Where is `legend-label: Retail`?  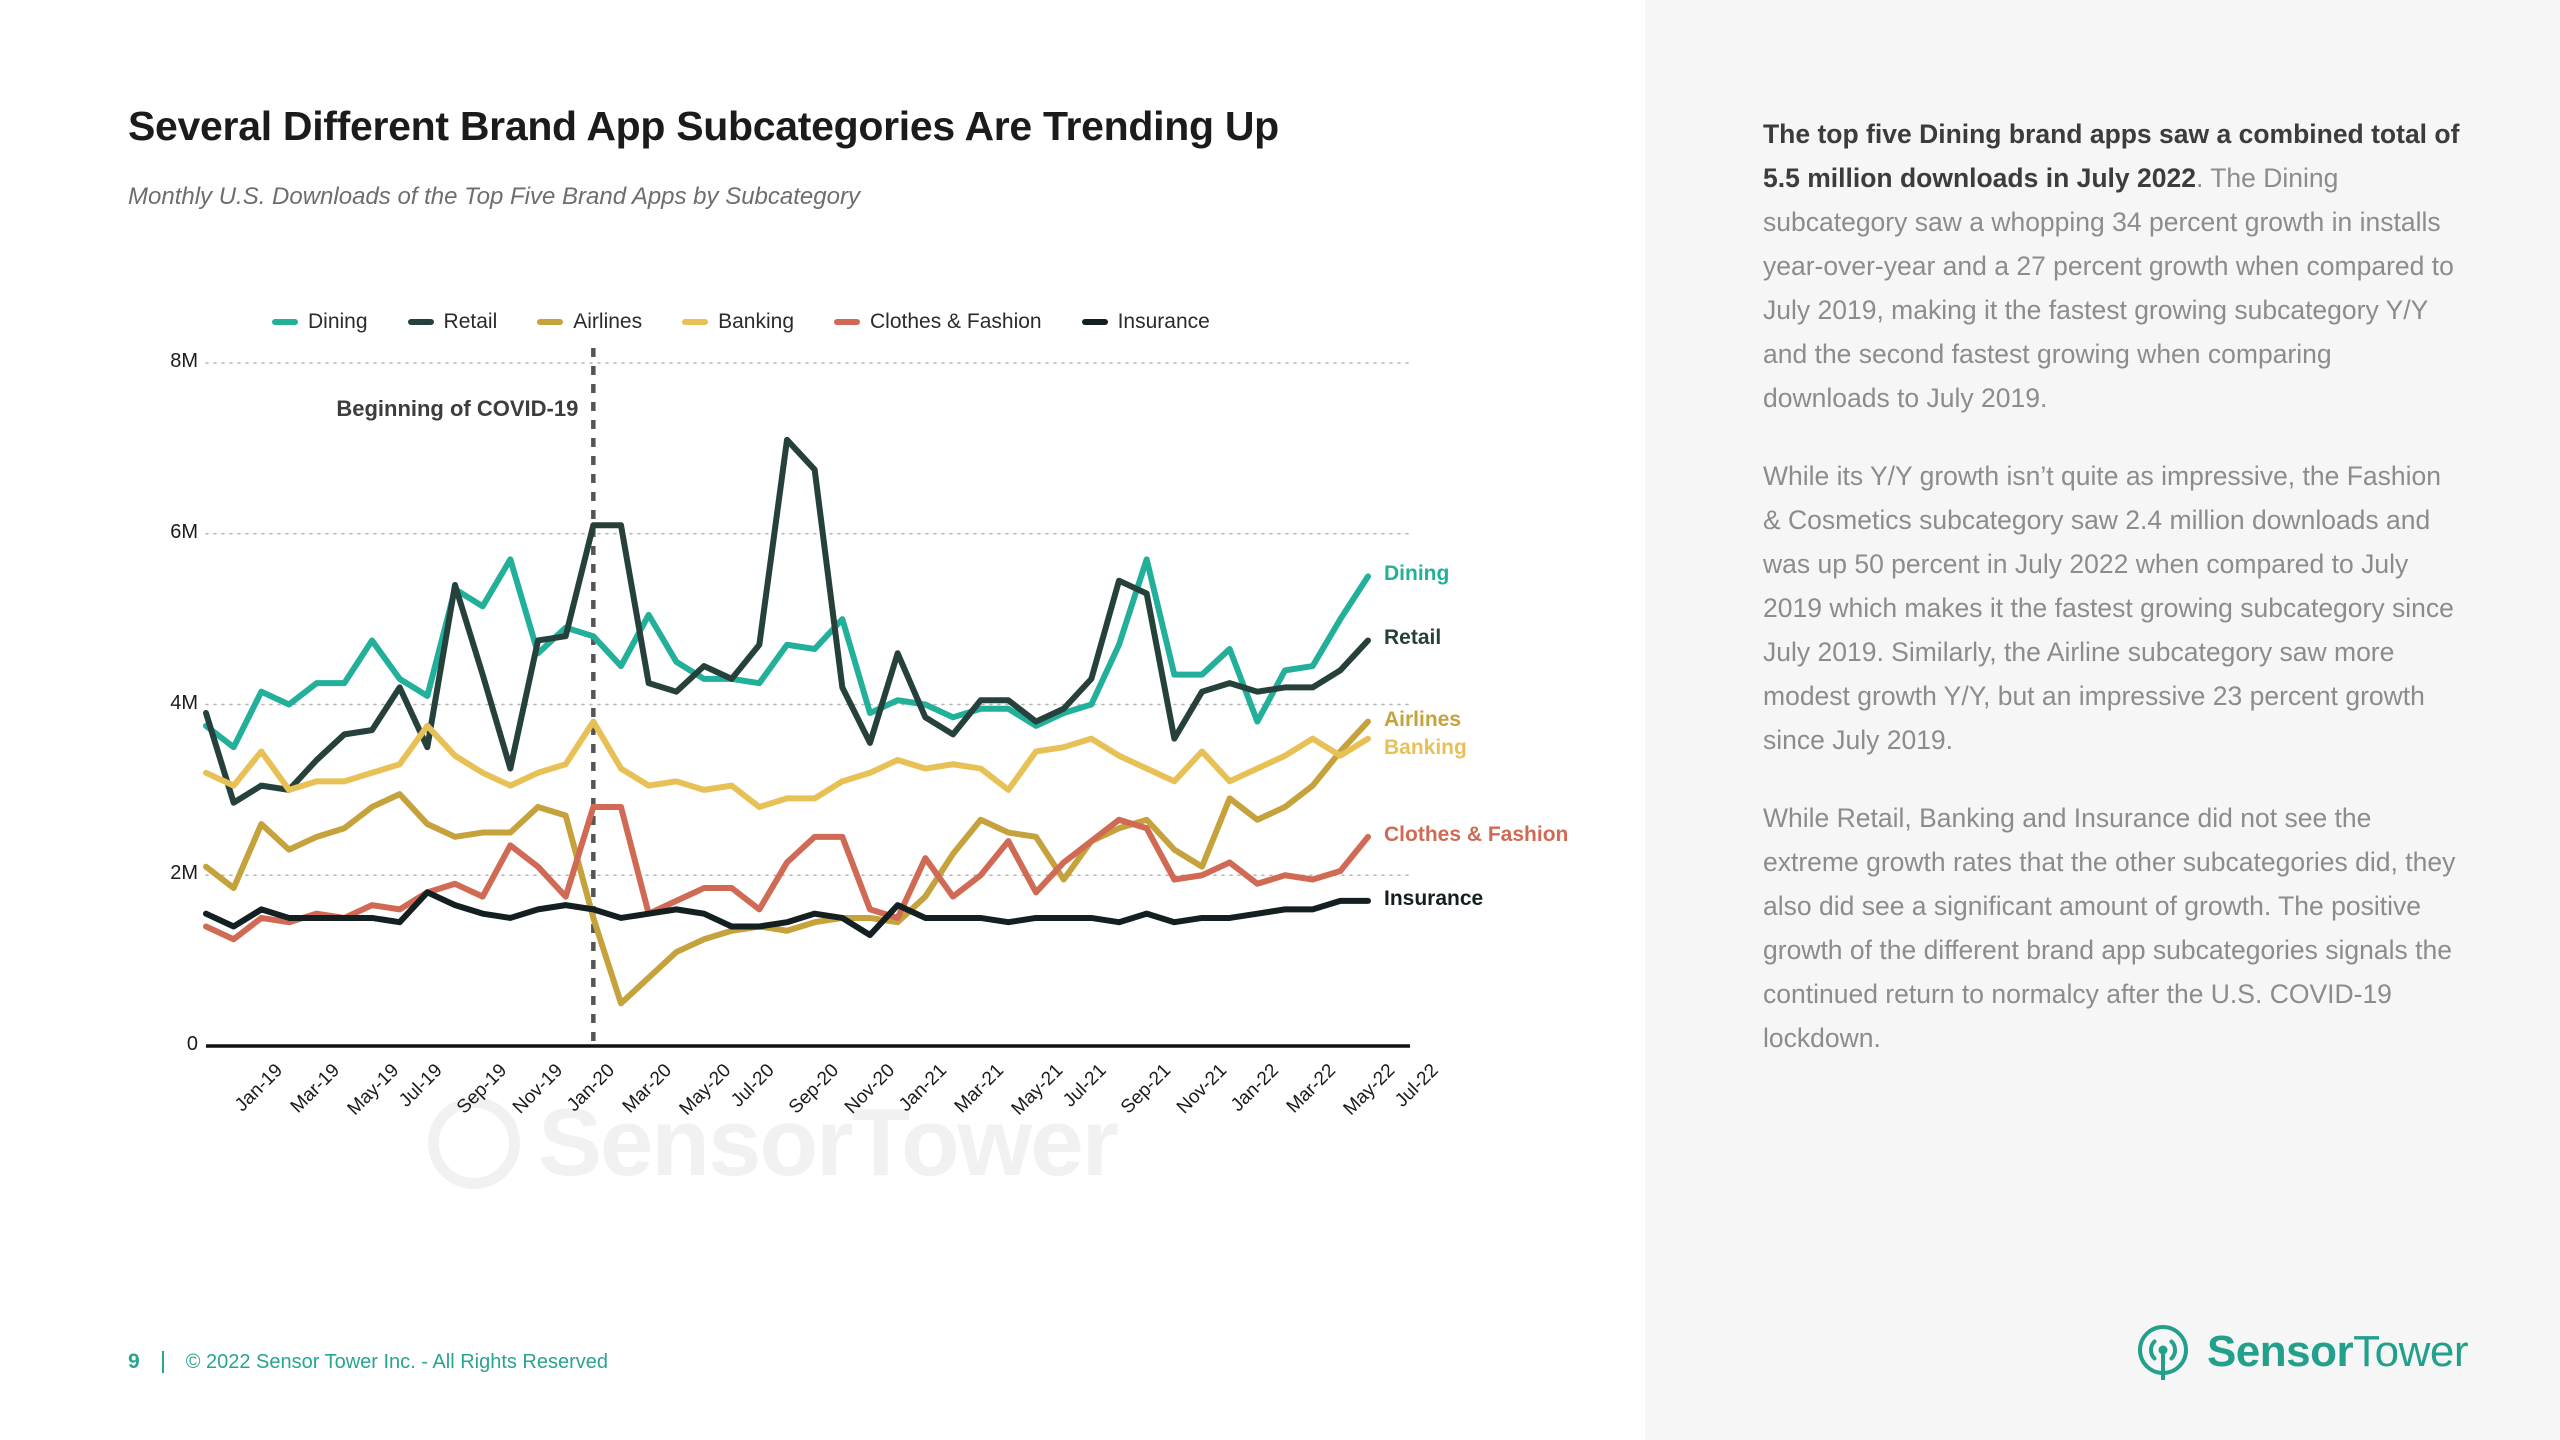 legend-label: Retail is located at coordinates (470, 321).